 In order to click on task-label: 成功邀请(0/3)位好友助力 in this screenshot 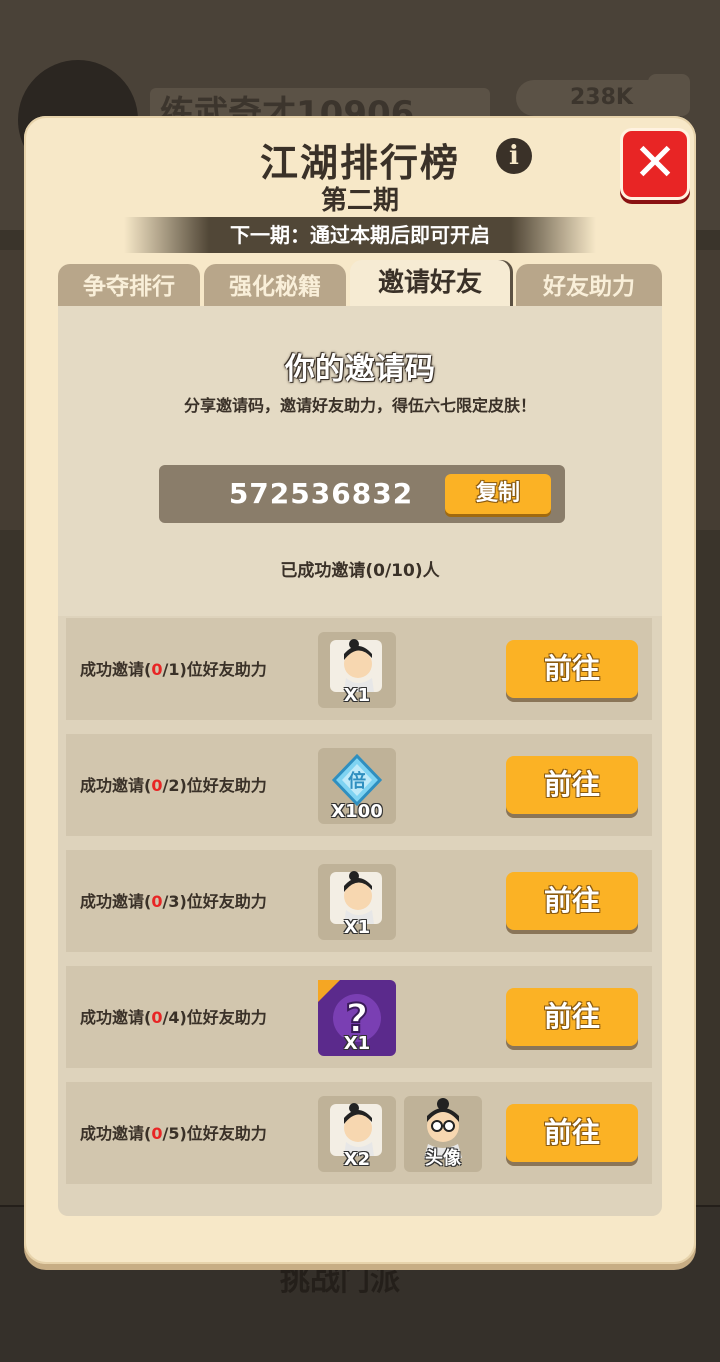, I will do `click(173, 901)`.